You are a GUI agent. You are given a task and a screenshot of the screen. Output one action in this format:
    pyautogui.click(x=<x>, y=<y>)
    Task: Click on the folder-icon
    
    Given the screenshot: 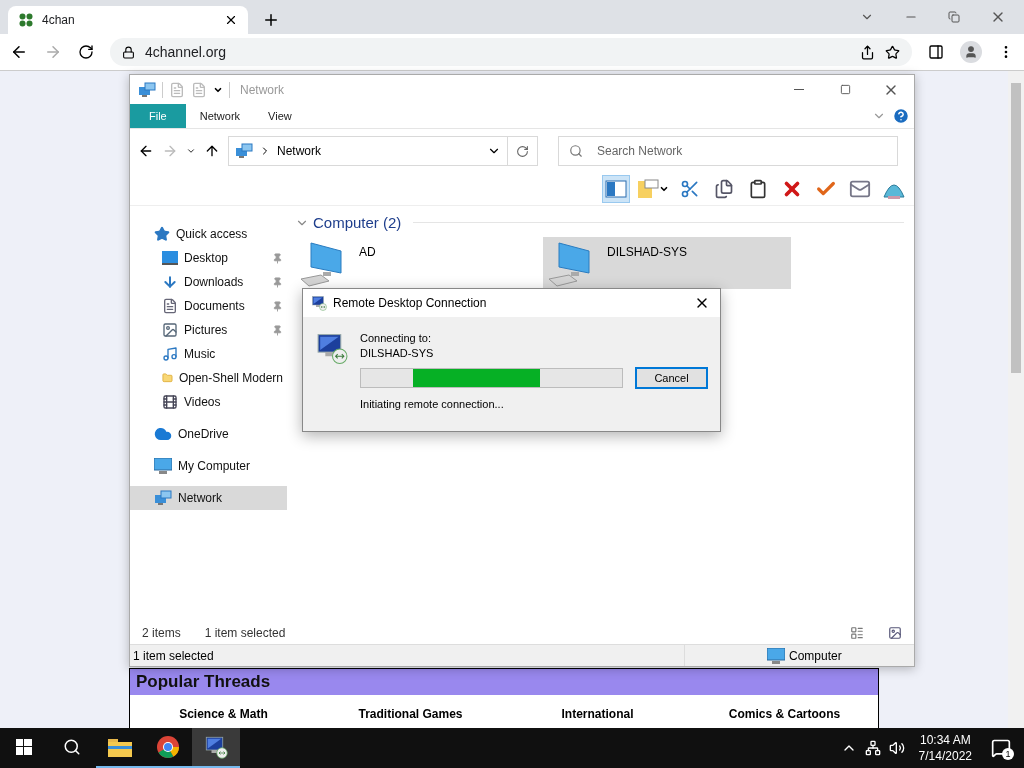 What is the action you would take?
    pyautogui.click(x=120, y=747)
    